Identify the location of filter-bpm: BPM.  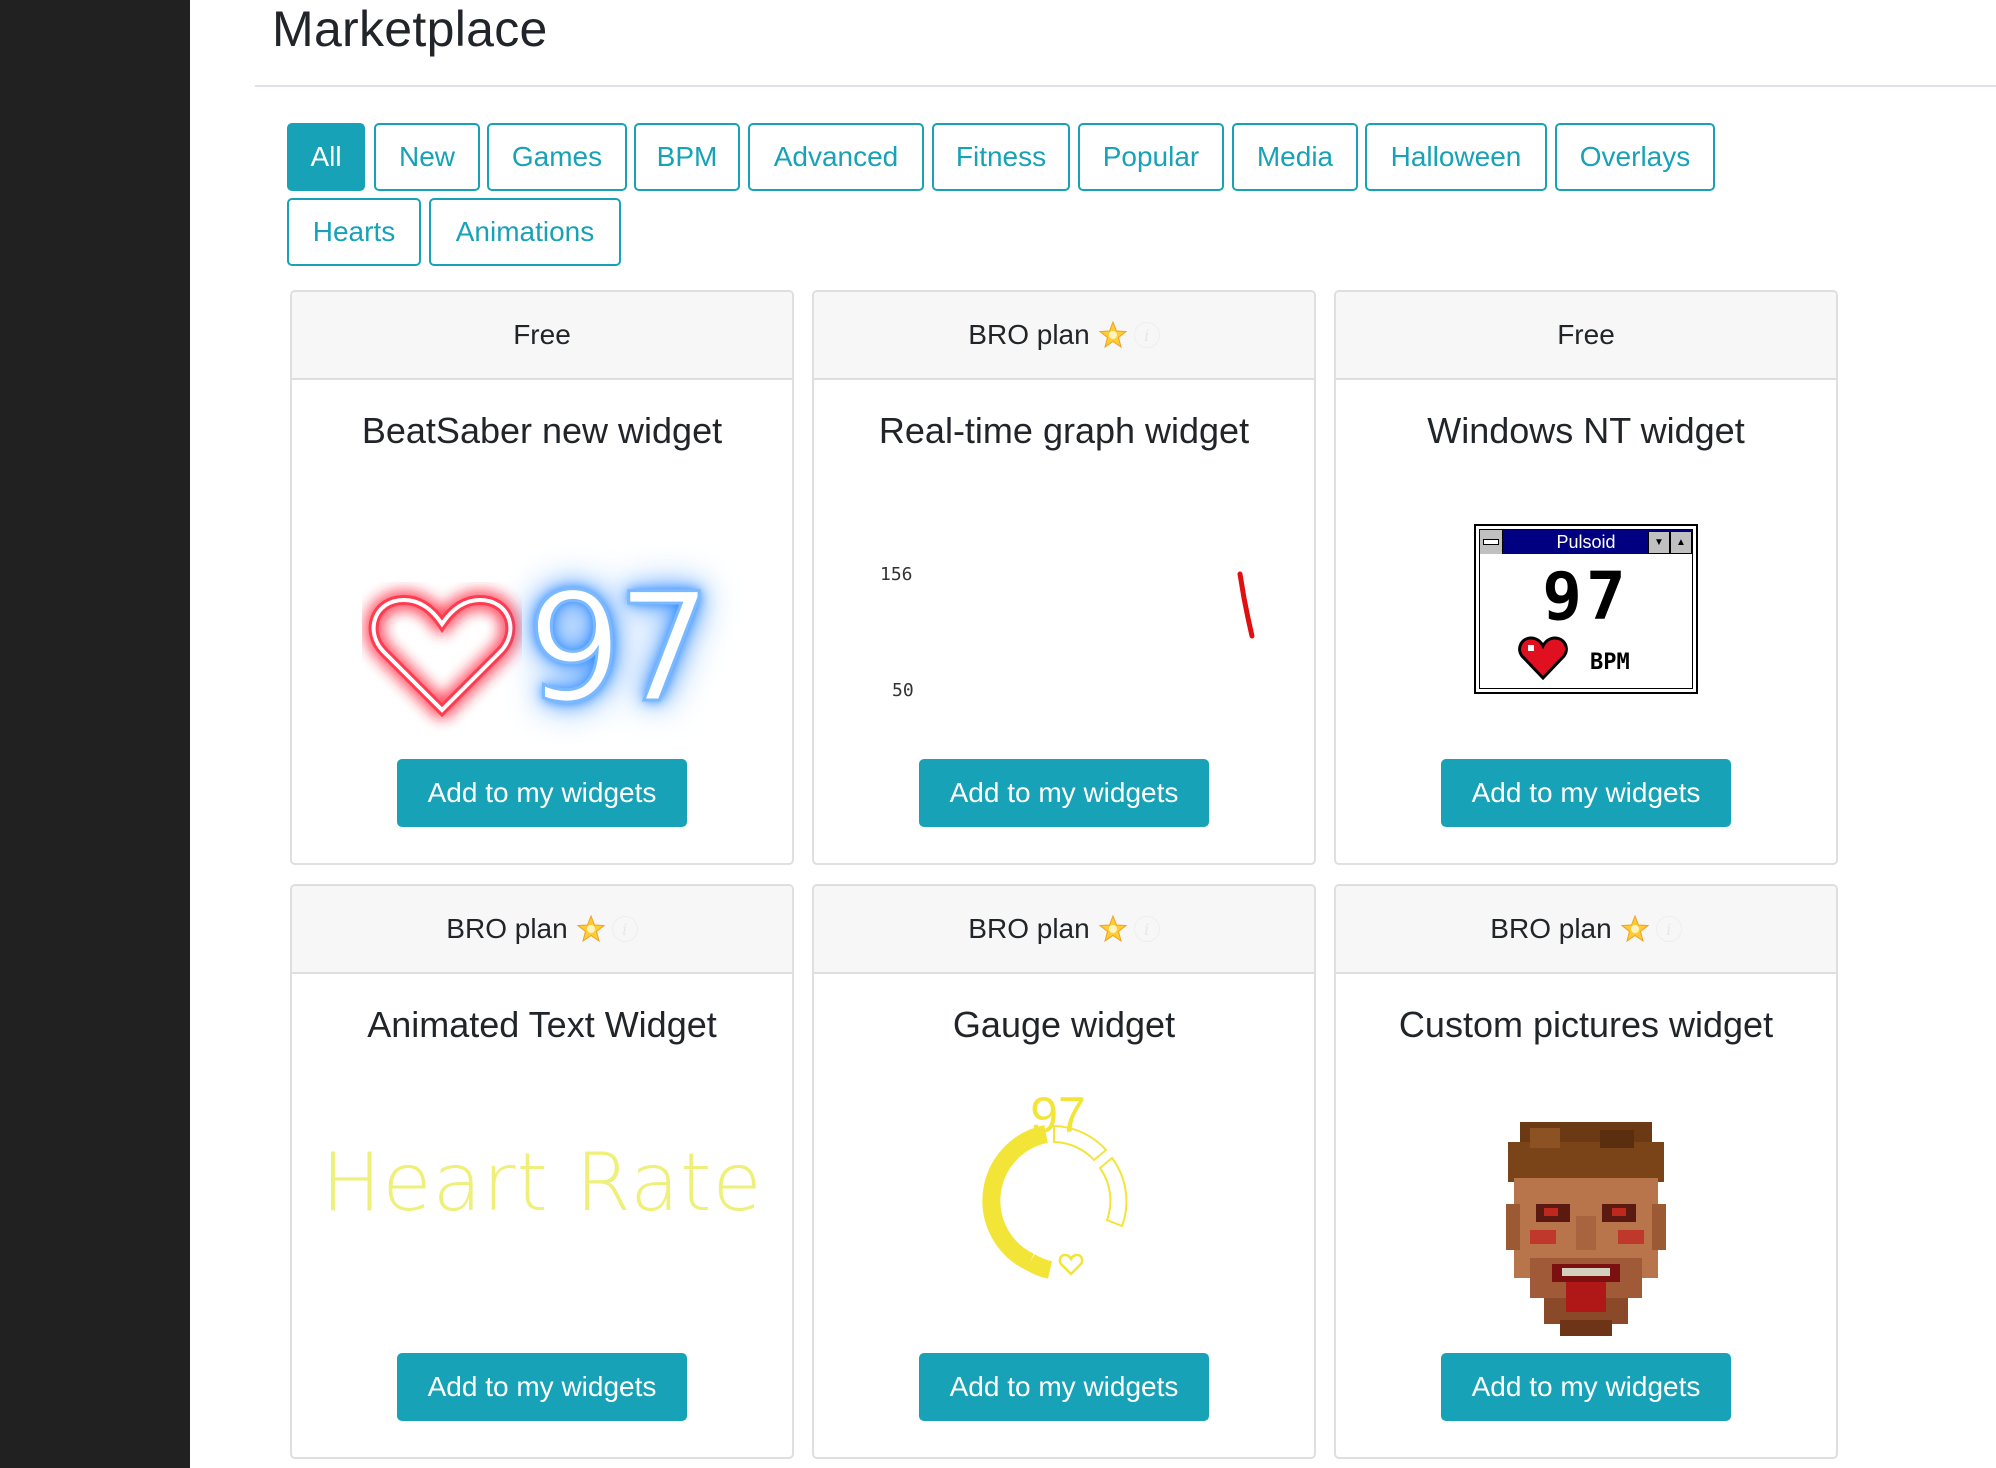
(687, 157).